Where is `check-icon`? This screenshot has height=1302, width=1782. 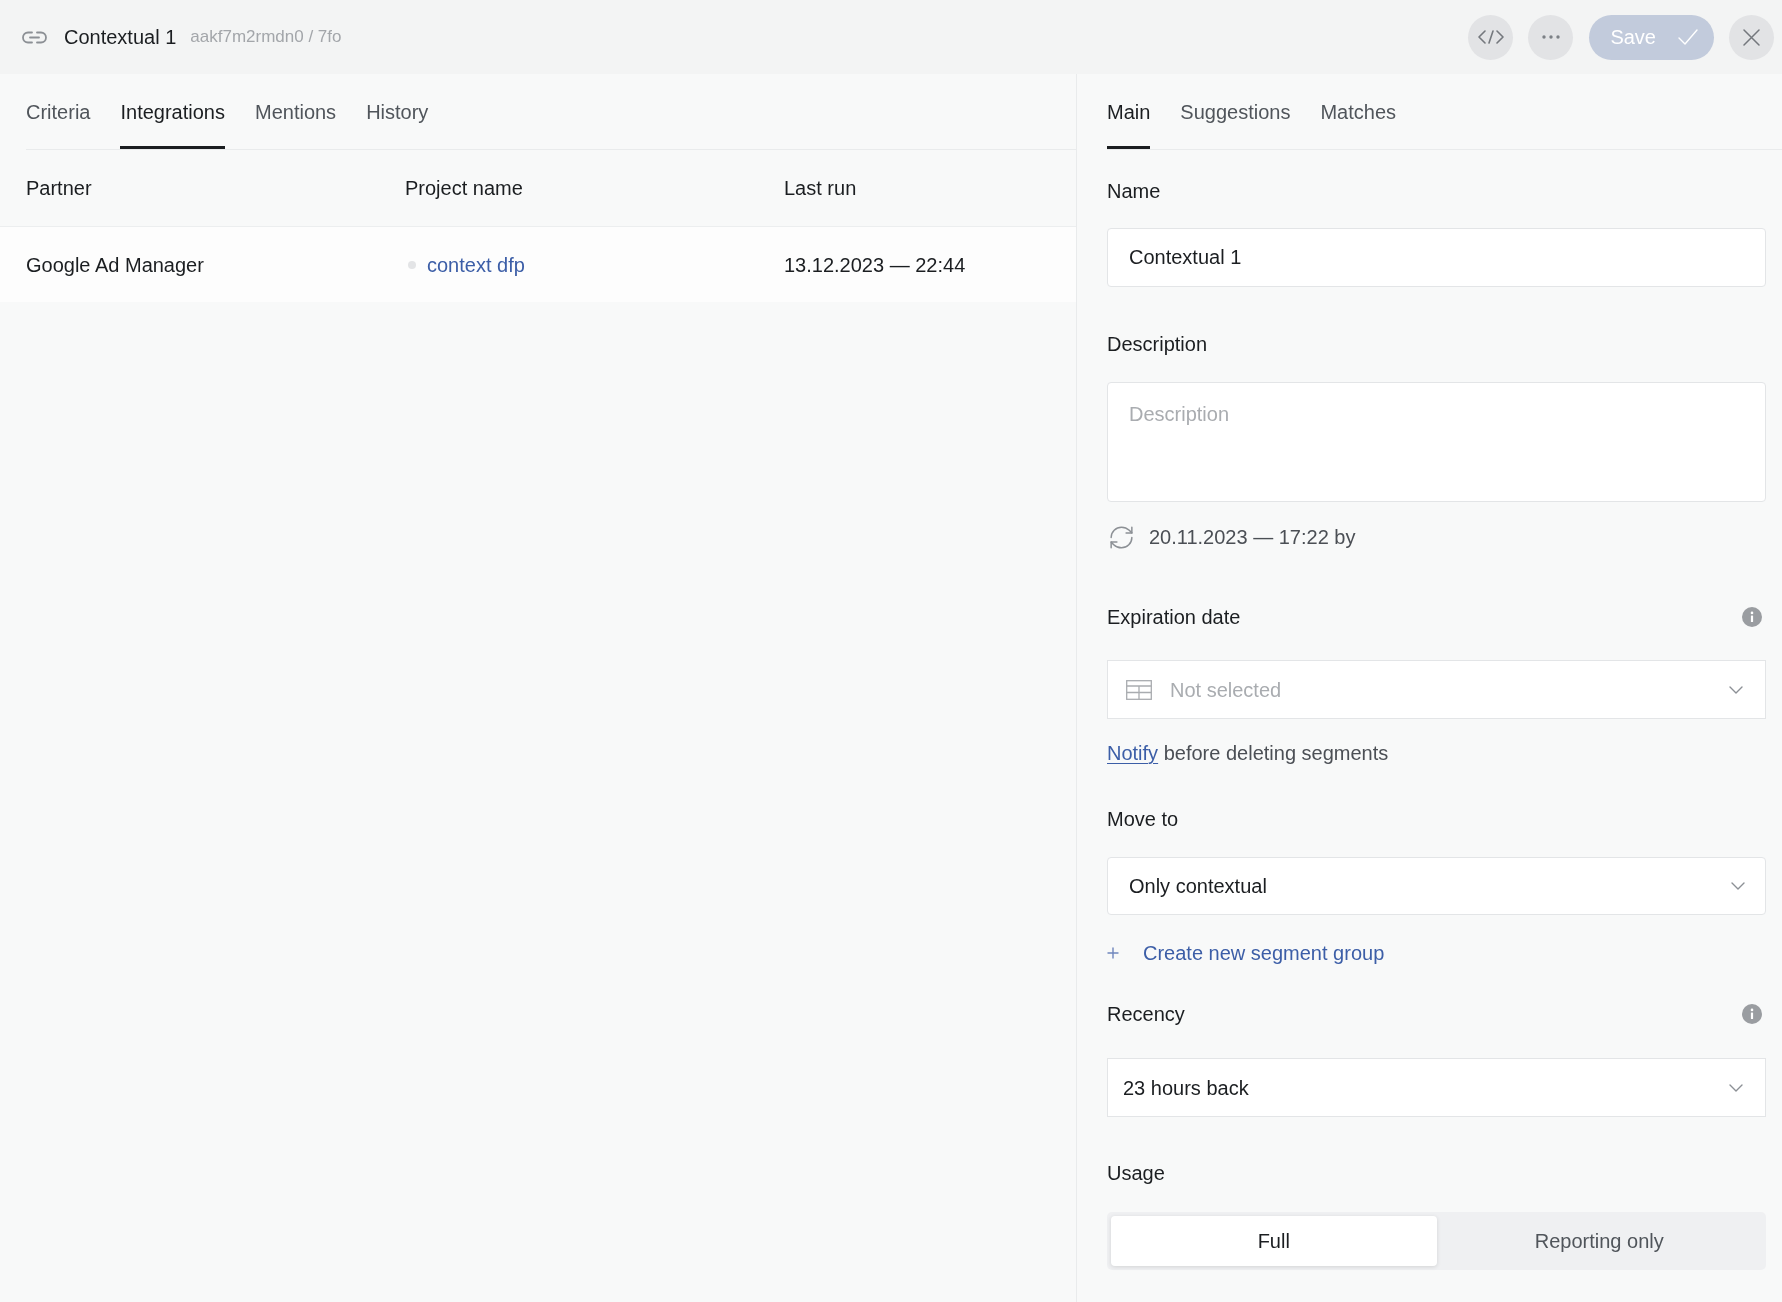
check-icon is located at coordinates (1688, 37).